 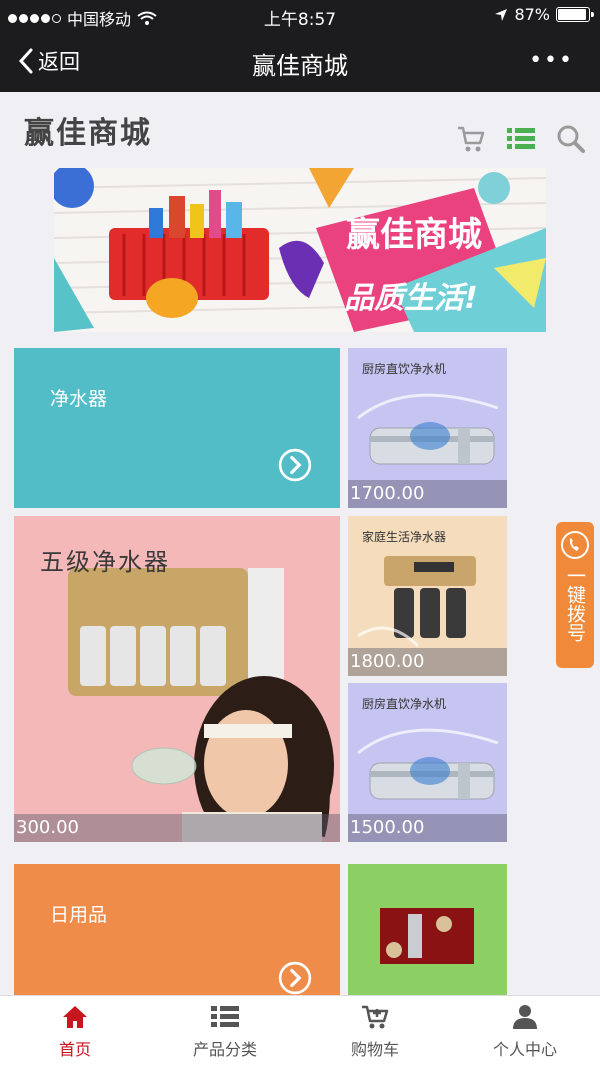 I want to click on status-right: 87%, so click(x=544, y=14).